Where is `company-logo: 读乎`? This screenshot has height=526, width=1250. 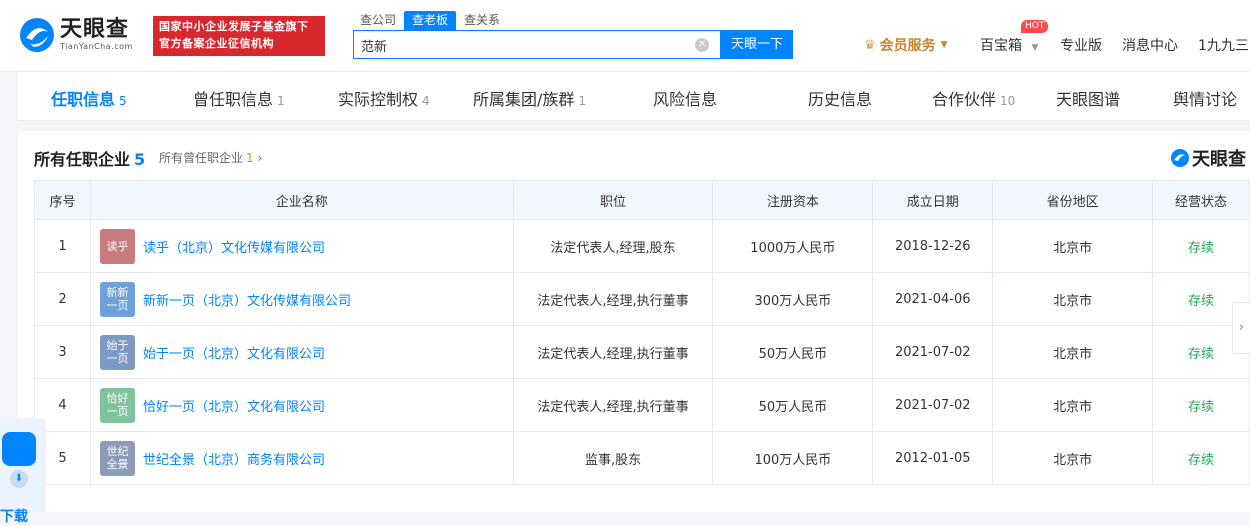 company-logo: 读乎 is located at coordinates (117, 246).